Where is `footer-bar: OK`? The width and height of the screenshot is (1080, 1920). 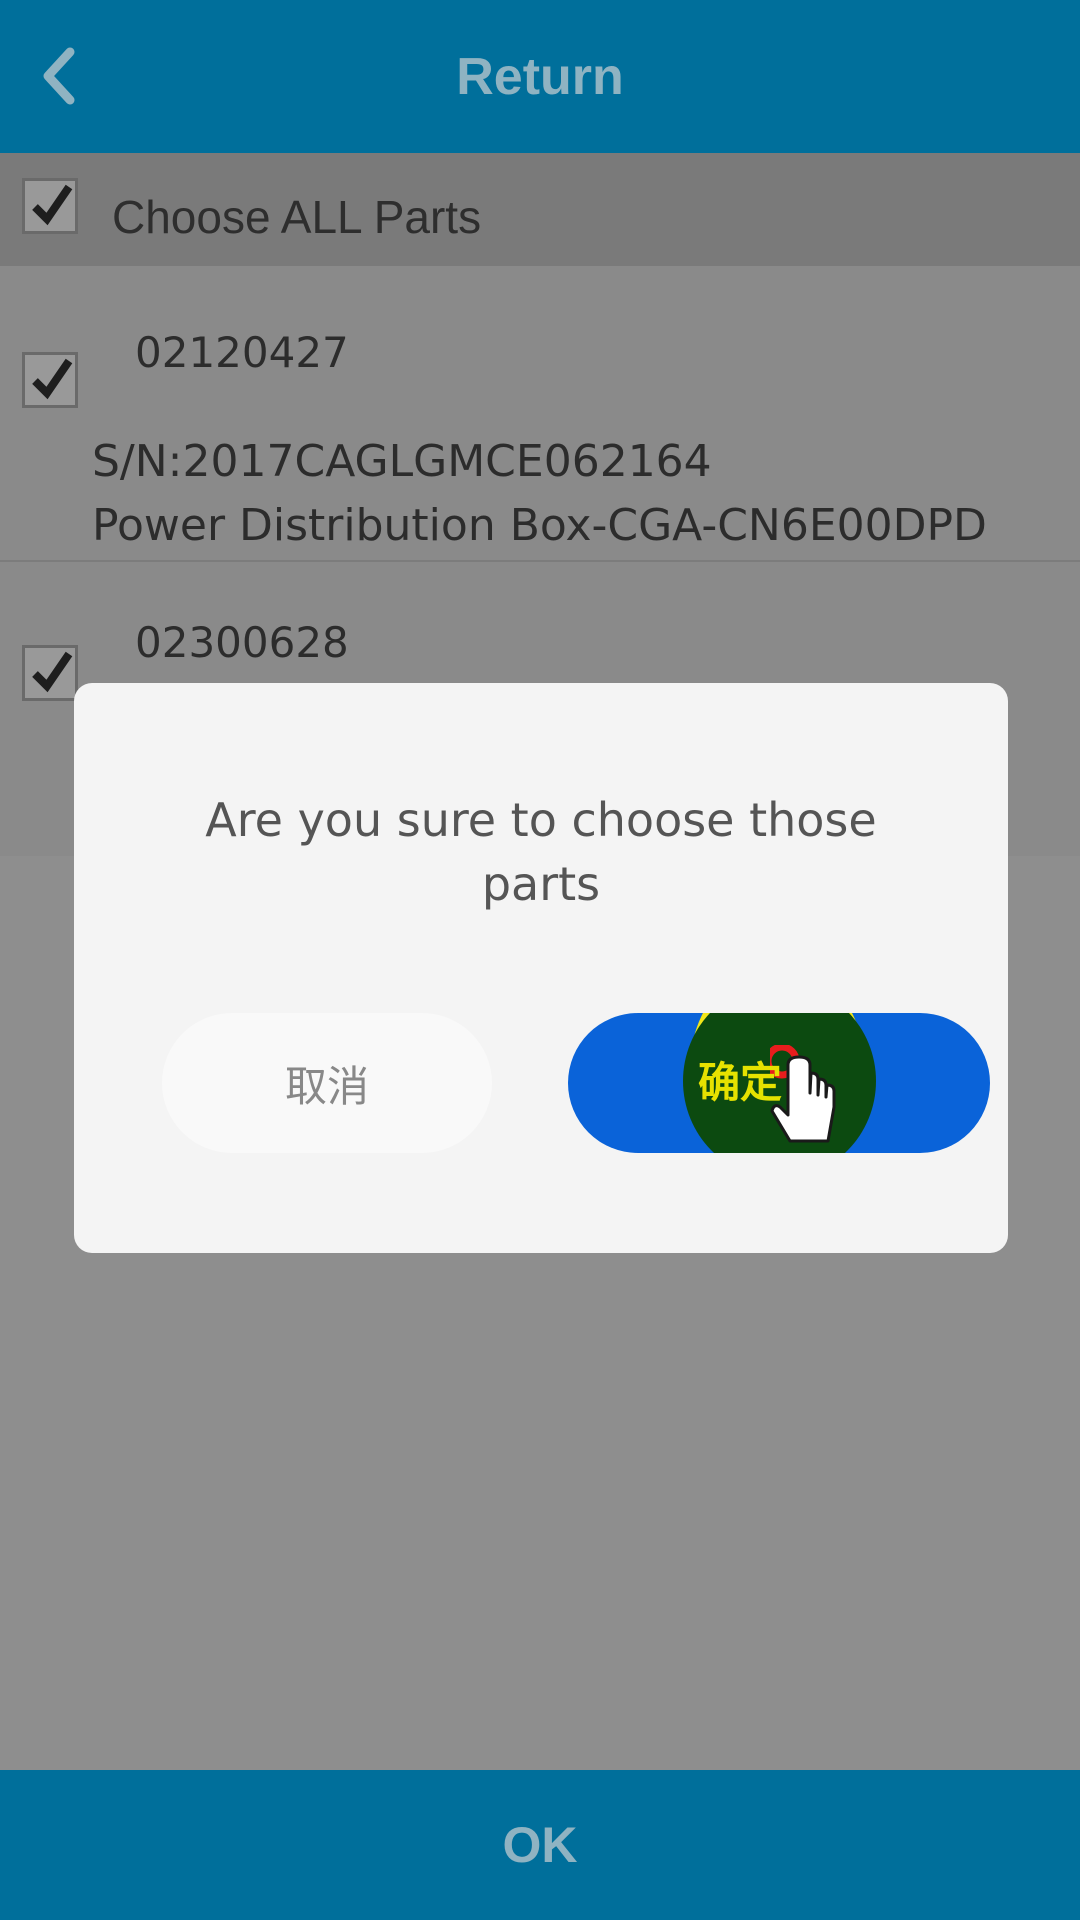
footer-bar: OK is located at coordinates (540, 1845).